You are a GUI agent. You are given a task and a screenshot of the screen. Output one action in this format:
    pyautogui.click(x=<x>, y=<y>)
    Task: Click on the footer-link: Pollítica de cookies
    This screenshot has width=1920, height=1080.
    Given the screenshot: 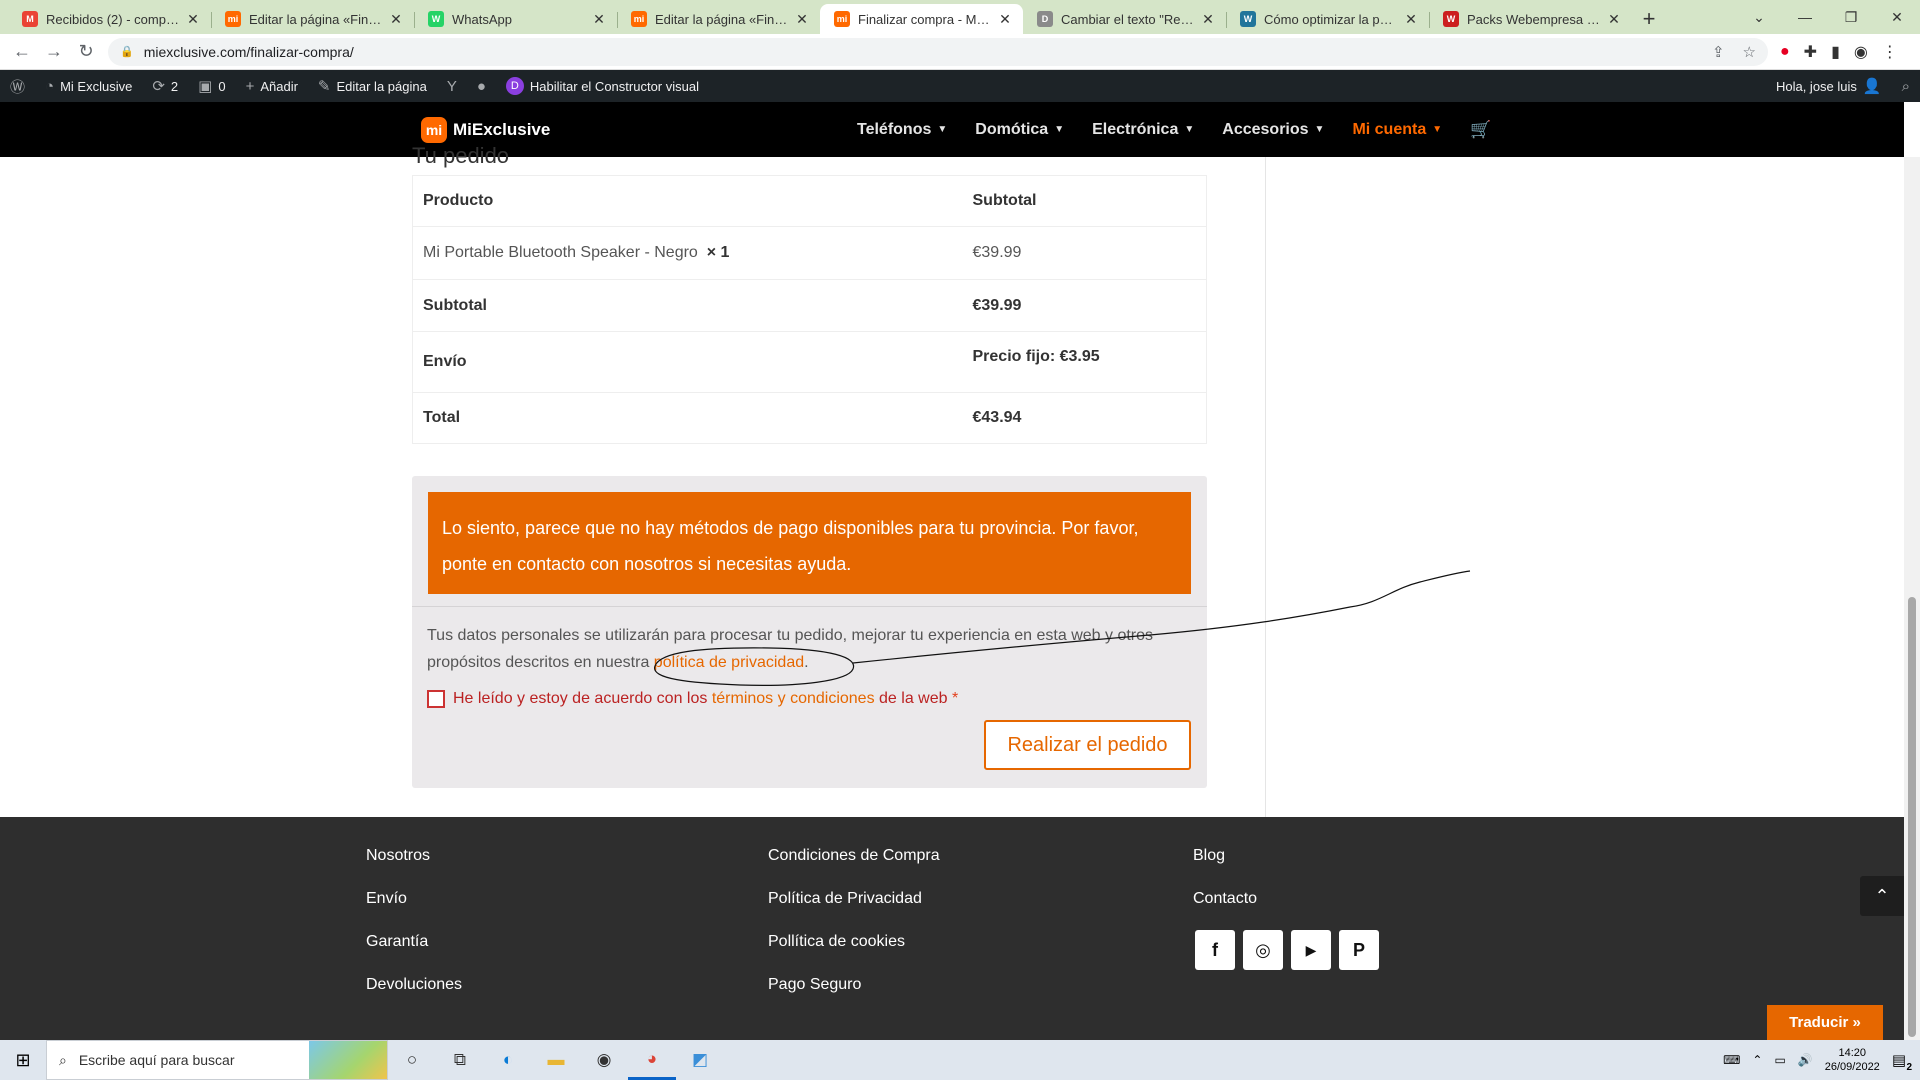 What is the action you would take?
    pyautogui.click(x=854, y=942)
    